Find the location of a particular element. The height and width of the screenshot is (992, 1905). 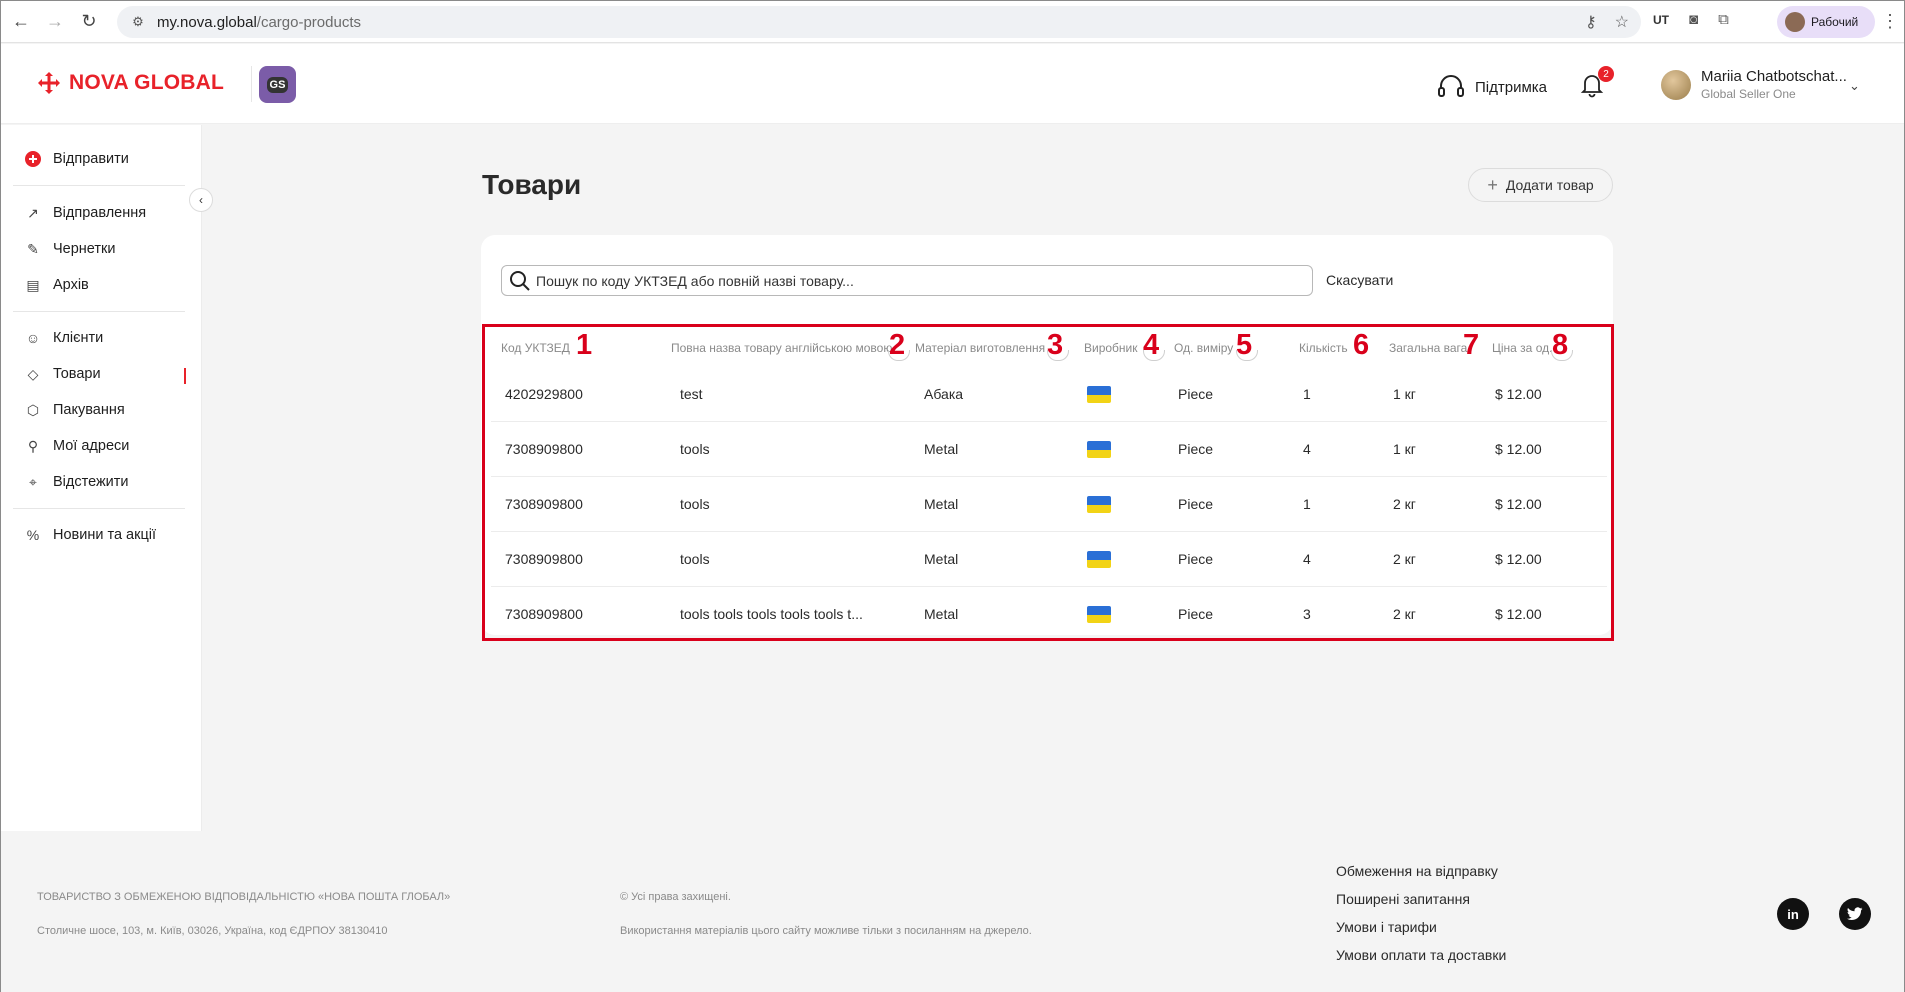

sidebar-item-send: Відправити is located at coordinates (77, 159).